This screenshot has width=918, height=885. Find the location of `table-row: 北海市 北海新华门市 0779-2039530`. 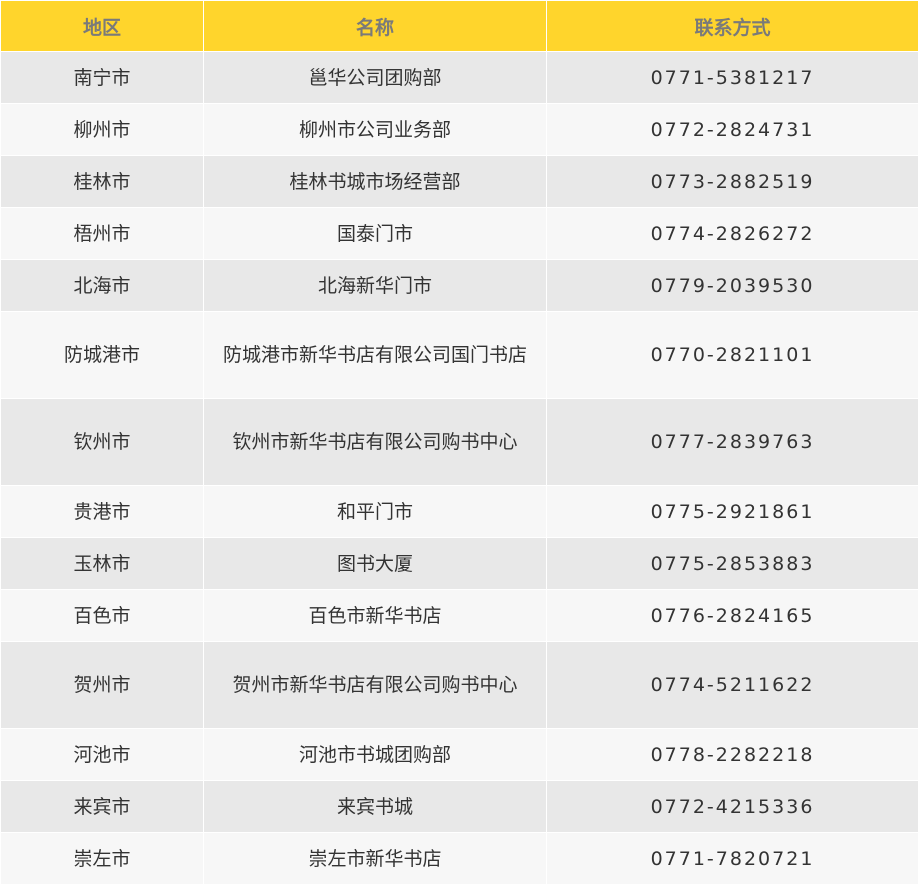

table-row: 北海市 北海新华门市 0779-2039530 is located at coordinates (459, 286).